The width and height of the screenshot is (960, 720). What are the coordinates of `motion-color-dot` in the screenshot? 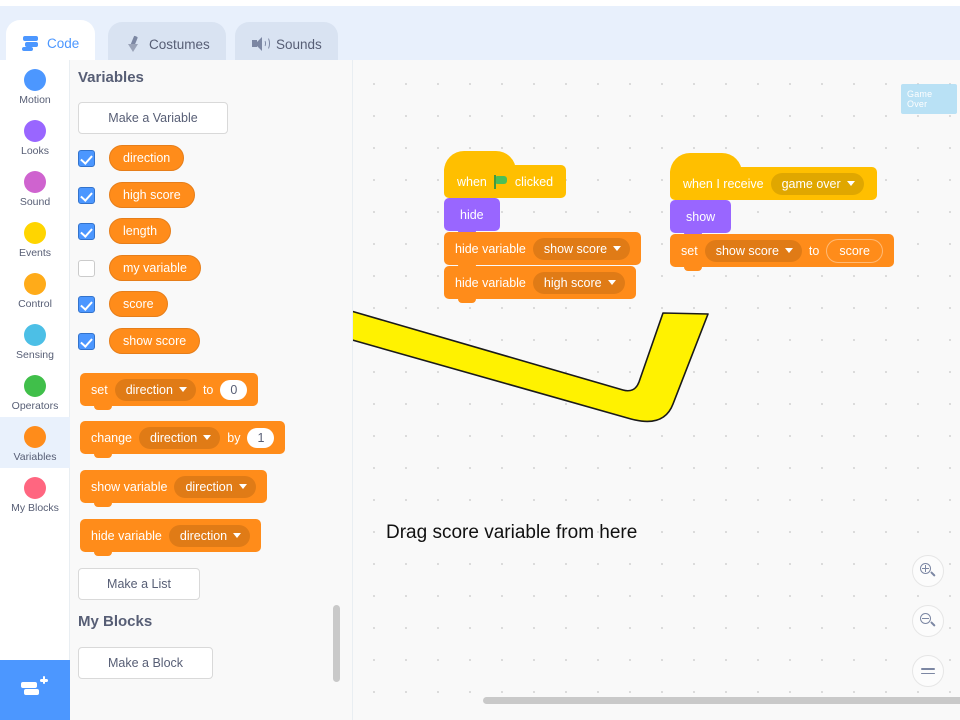 It's located at (35, 80).